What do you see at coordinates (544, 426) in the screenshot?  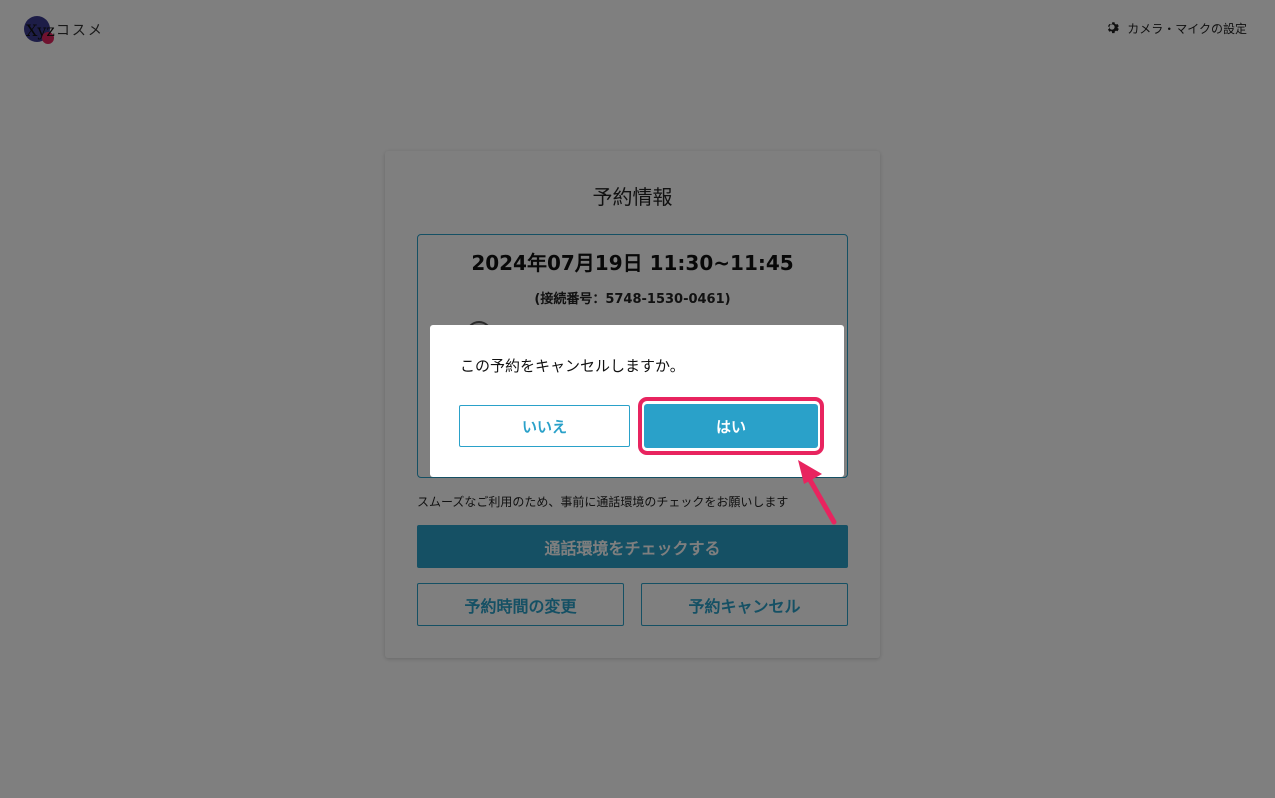 I see `no-button: いいえ` at bounding box center [544, 426].